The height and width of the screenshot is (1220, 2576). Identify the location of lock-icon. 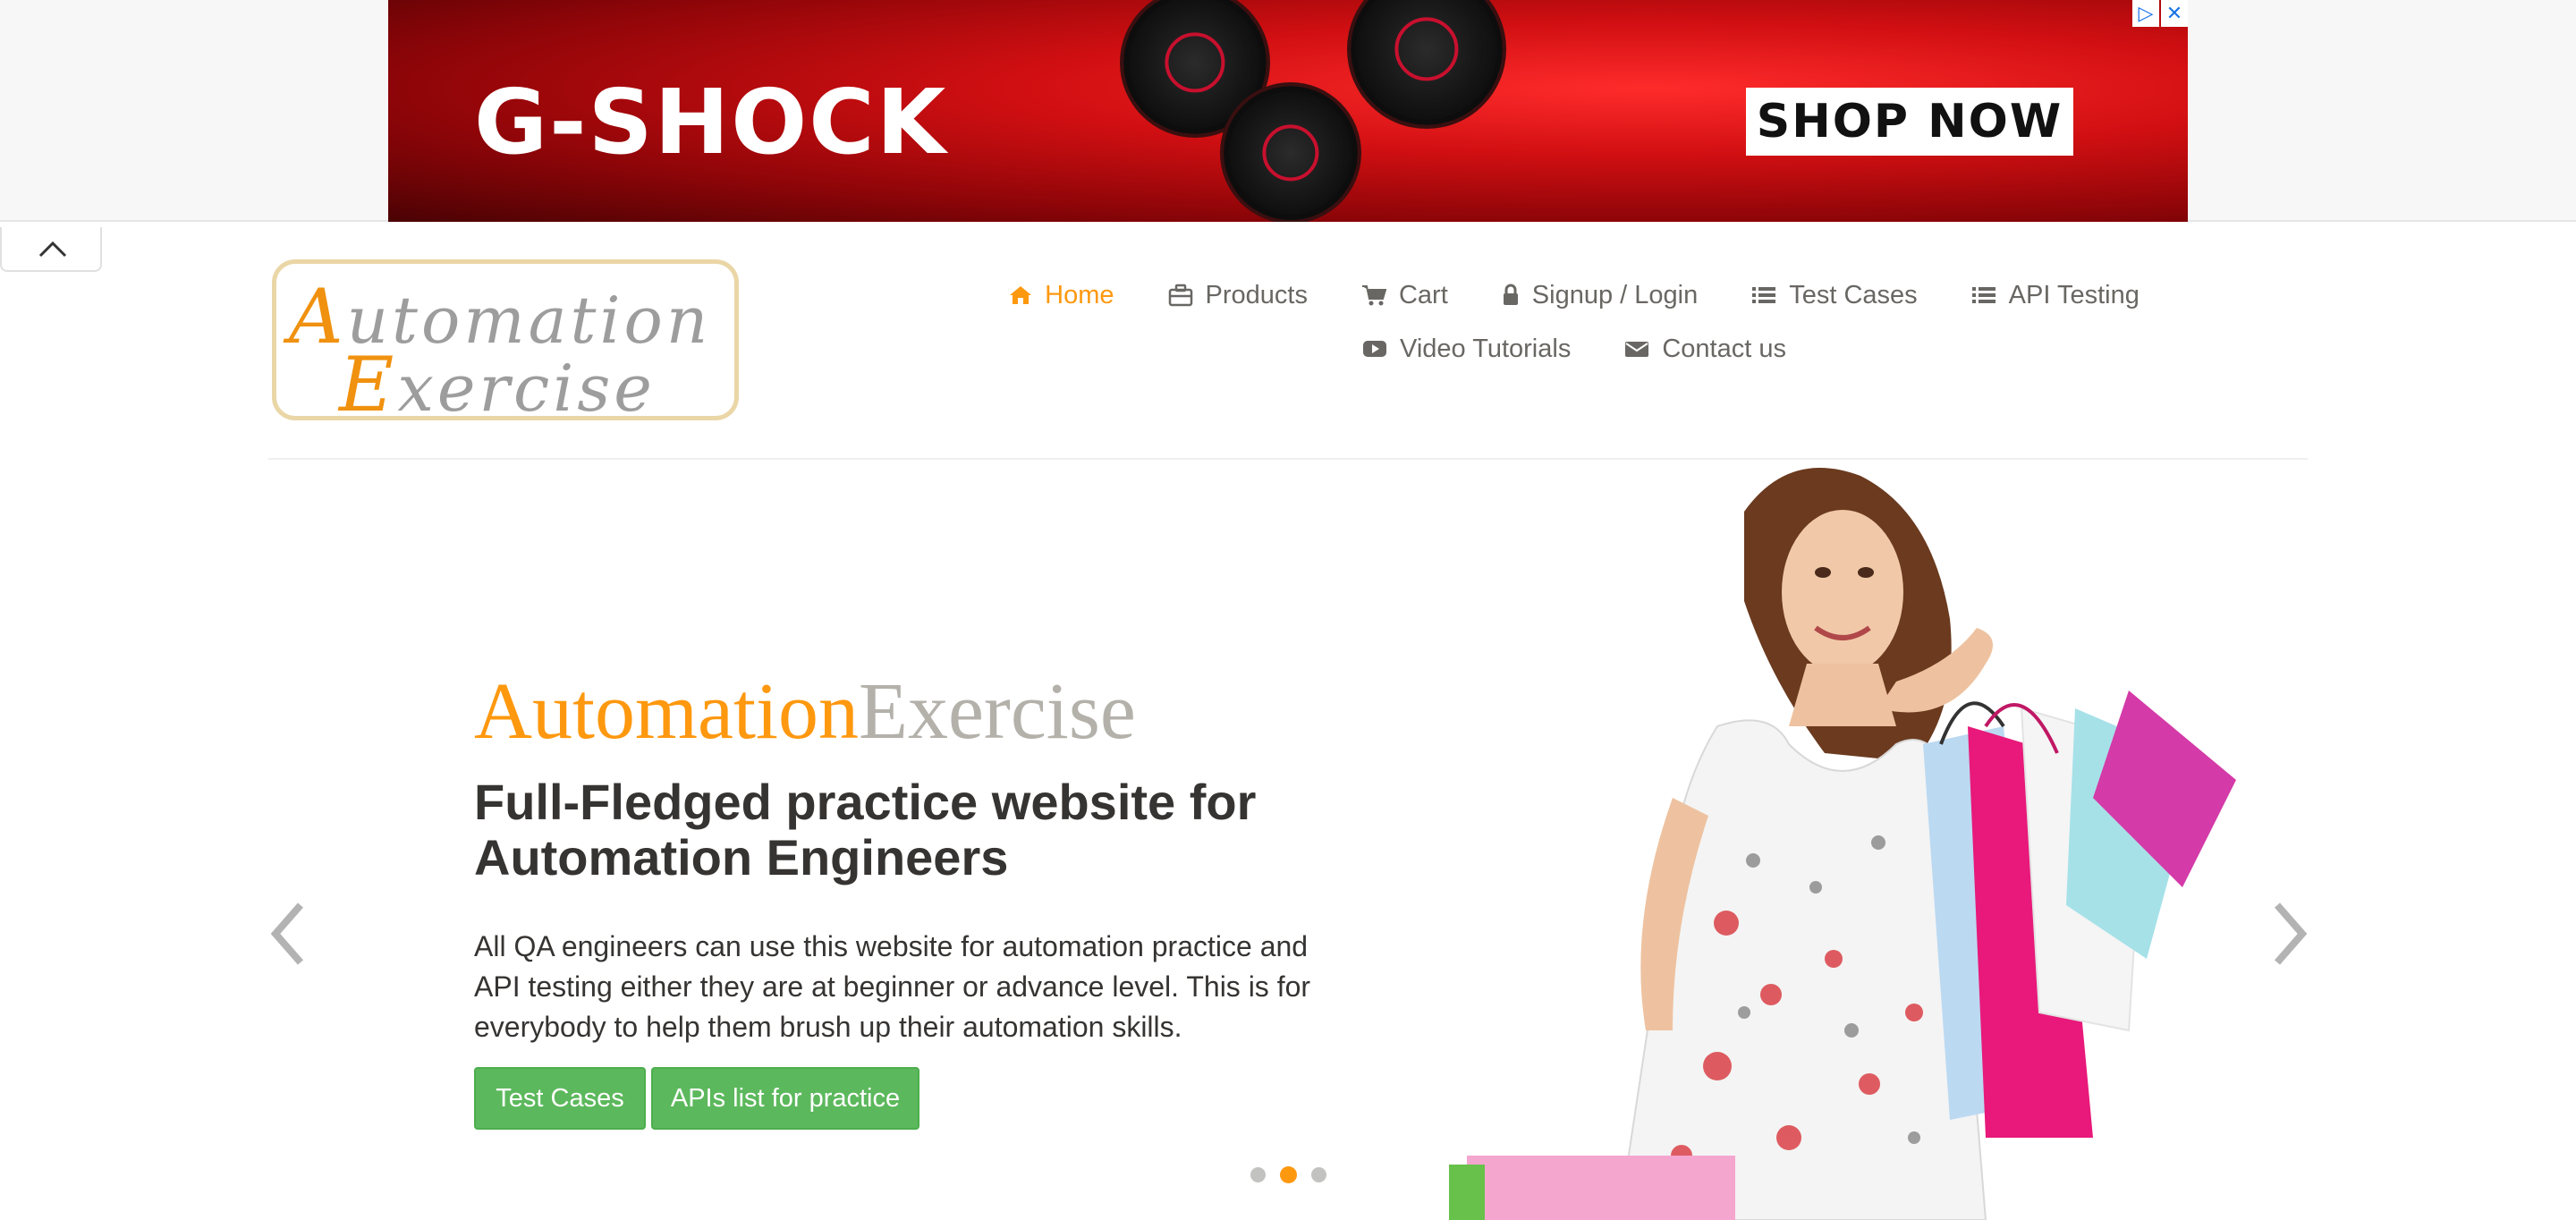
(1510, 294).